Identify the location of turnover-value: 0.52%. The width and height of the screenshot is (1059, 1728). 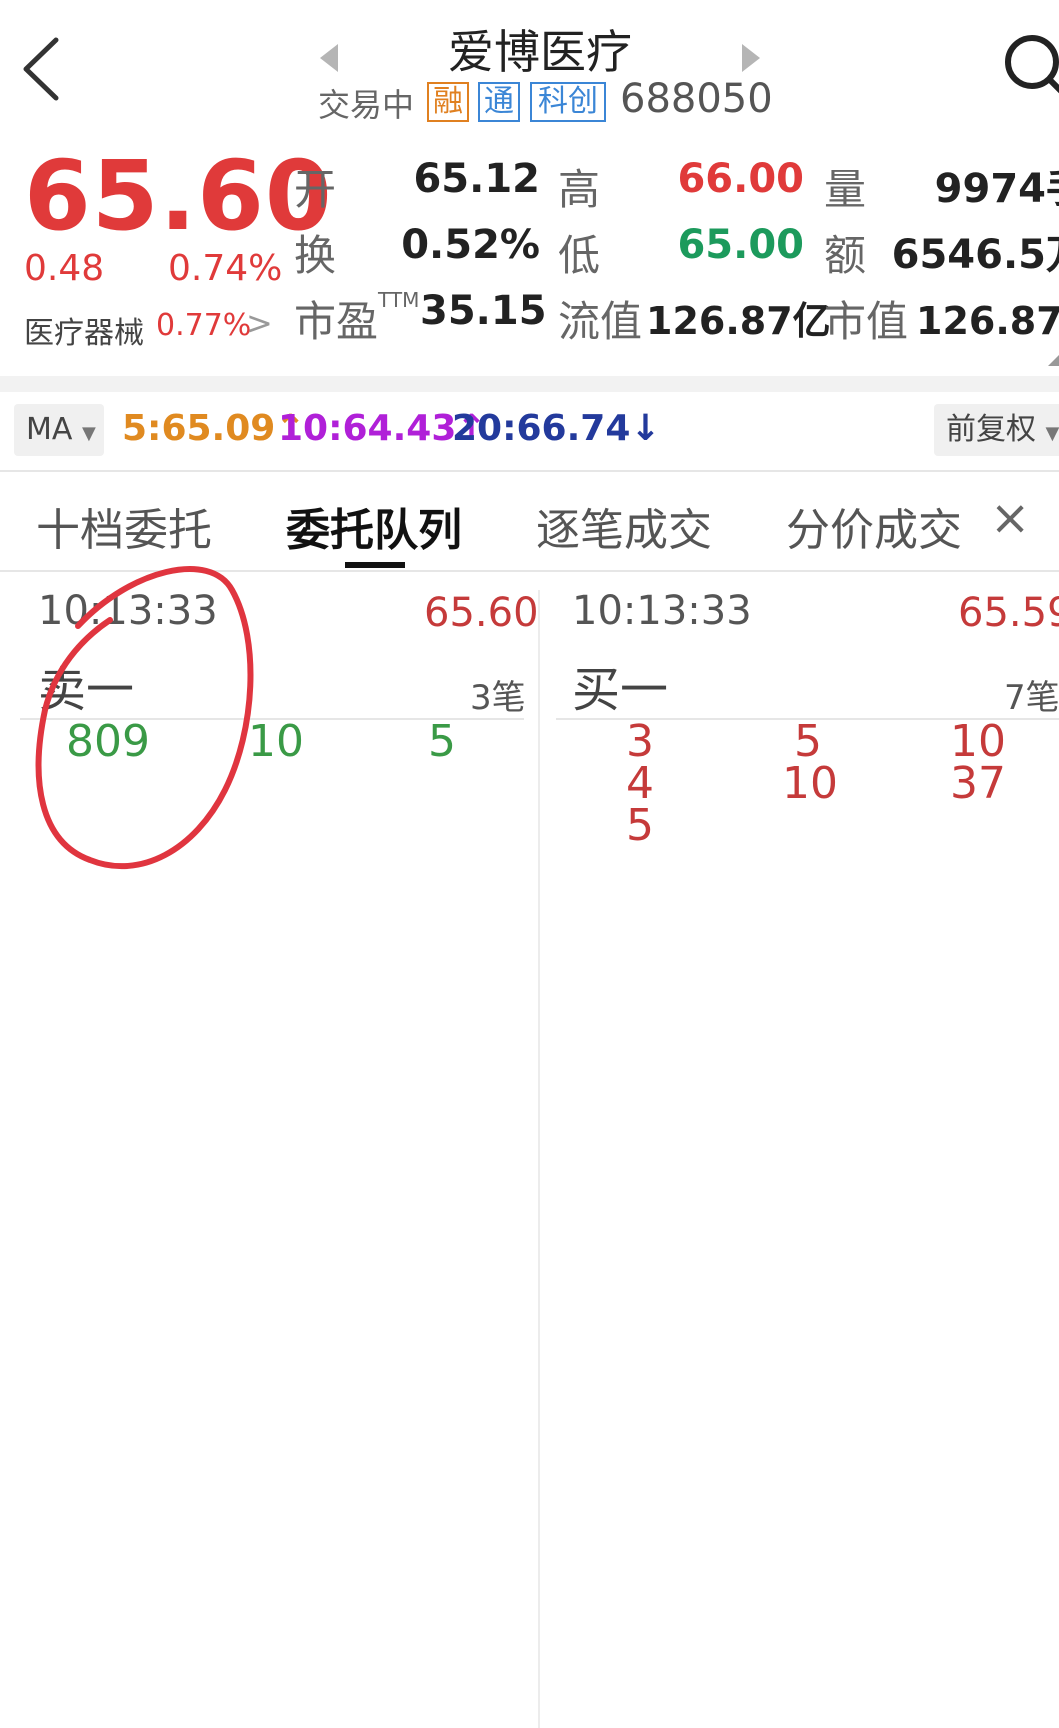
(470, 245).